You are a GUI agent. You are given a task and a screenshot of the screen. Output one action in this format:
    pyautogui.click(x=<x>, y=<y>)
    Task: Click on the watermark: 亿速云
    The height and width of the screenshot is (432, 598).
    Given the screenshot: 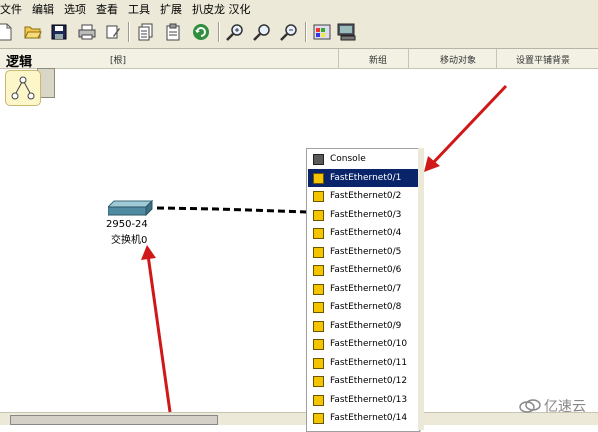 What is the action you would take?
    pyautogui.click(x=552, y=406)
    